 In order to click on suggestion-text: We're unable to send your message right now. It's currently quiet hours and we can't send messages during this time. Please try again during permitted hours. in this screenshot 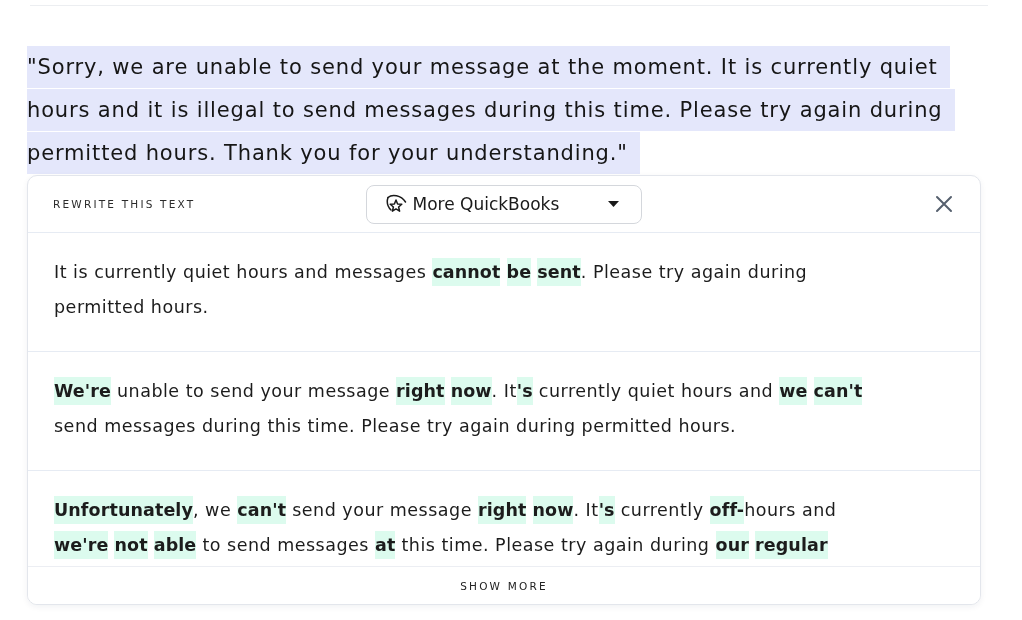, I will do `click(460, 409)`.